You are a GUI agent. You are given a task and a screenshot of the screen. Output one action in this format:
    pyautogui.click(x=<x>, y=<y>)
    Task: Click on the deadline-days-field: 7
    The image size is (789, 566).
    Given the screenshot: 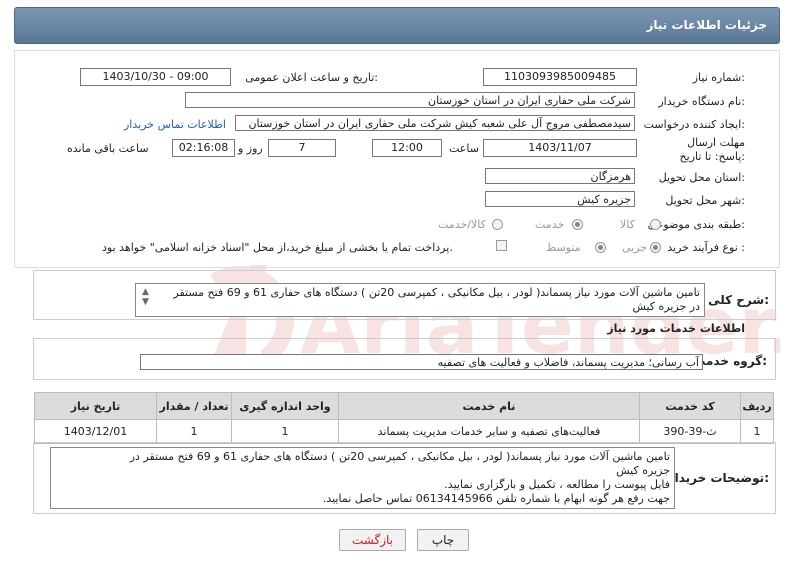 What is the action you would take?
    pyautogui.click(x=302, y=148)
    